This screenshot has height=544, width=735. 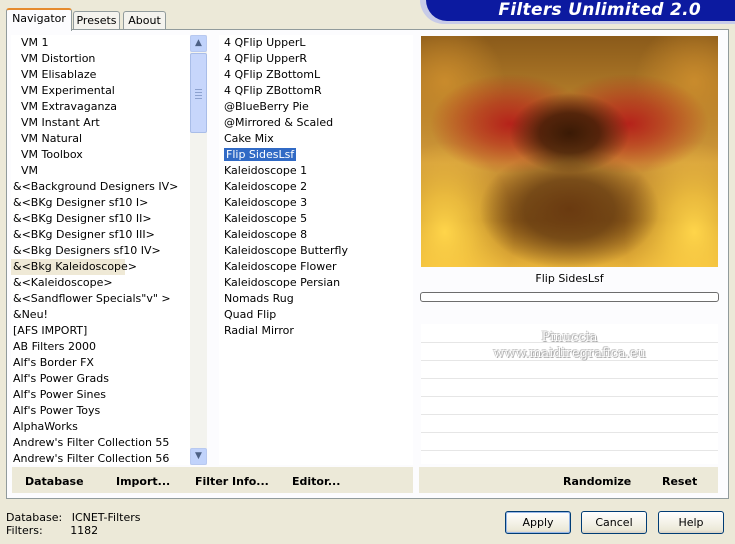 I want to click on filter-item: 4 QFlip ZBottomR, so click(x=316, y=91).